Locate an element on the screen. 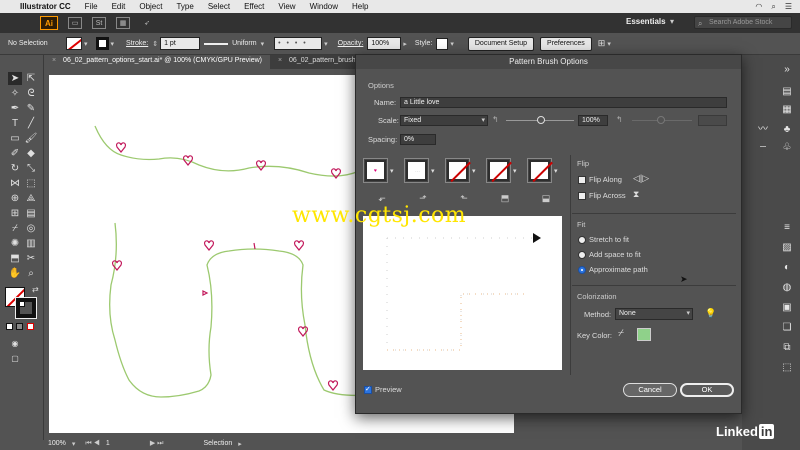 The image size is (800, 450). brushes-icon: ♣ is located at coordinates (787, 129).